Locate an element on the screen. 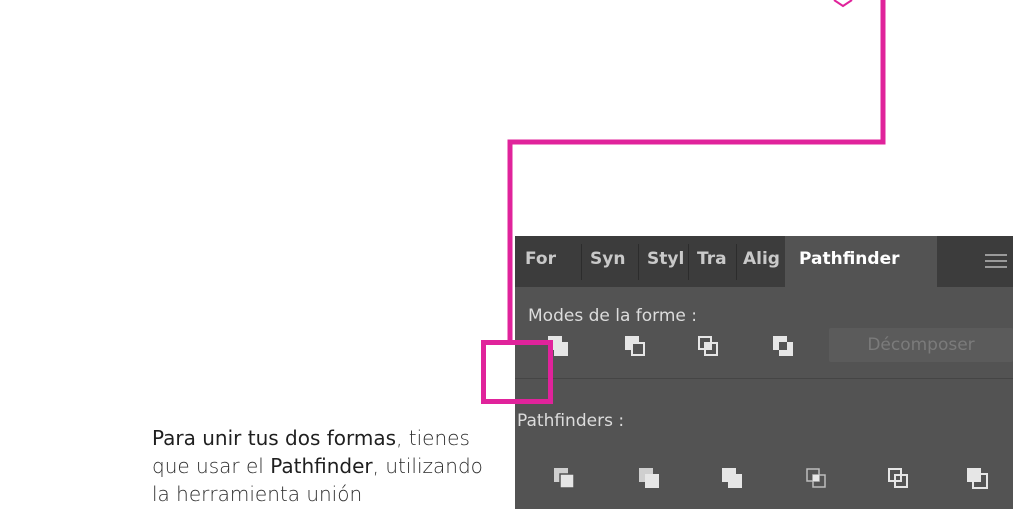 This screenshot has width=1013, height=509. shape-modes-label: Modes de la forme : is located at coordinates (613, 316).